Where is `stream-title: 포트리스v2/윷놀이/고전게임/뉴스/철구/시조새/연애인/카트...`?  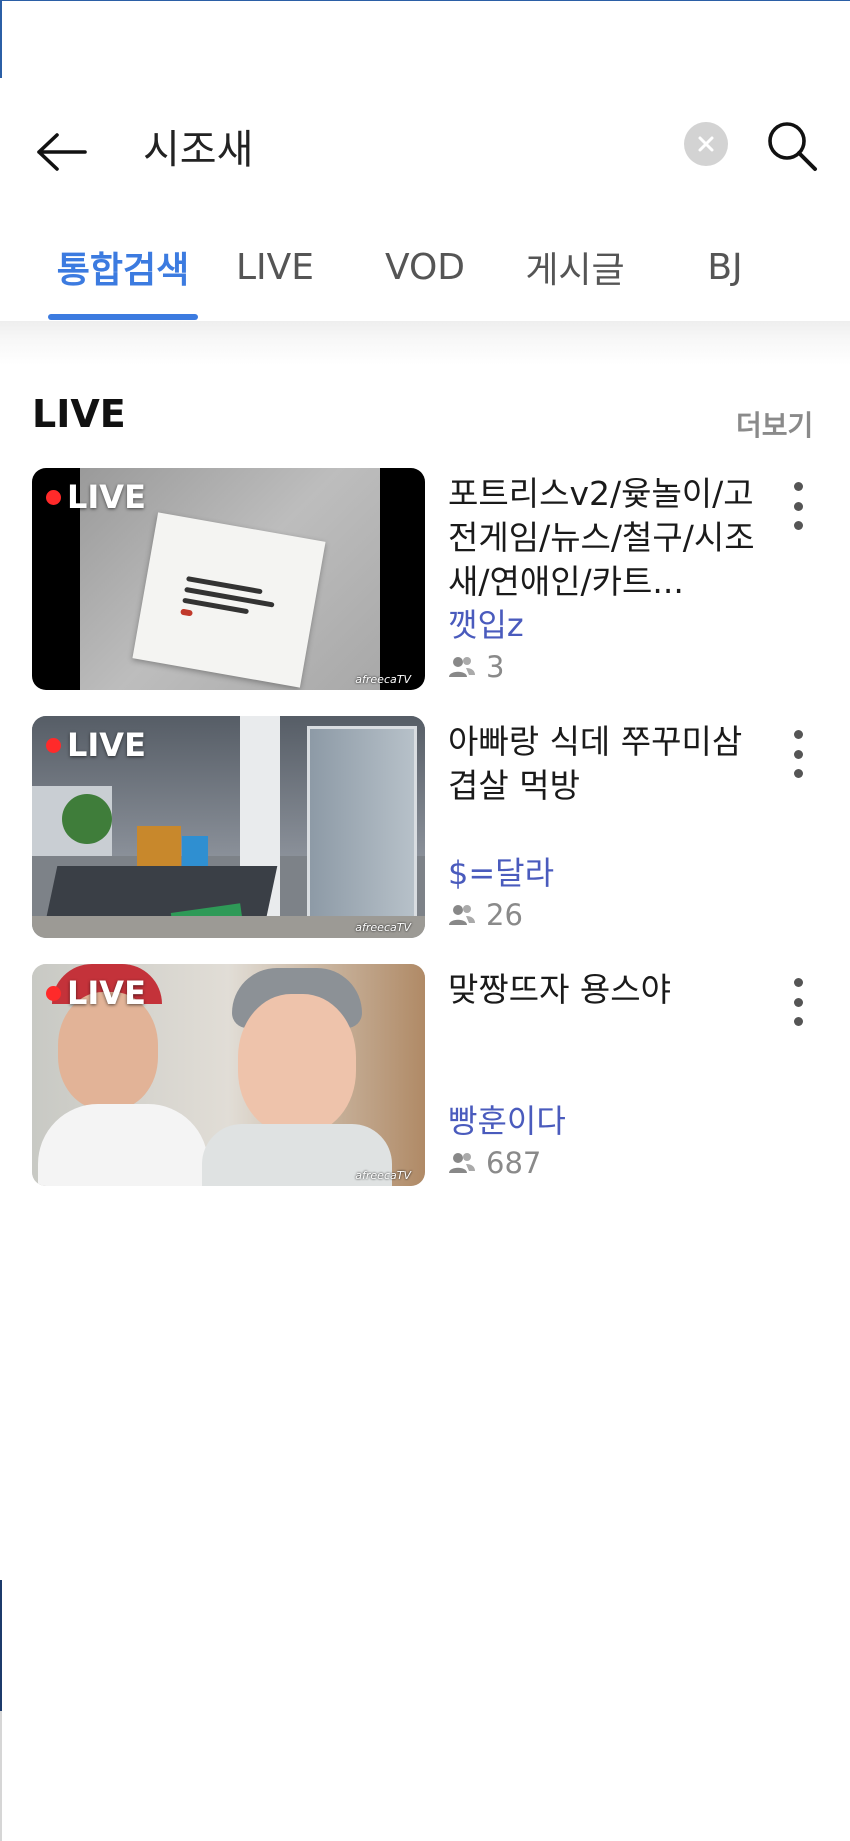 stream-title: 포트리스v2/윷놀이/고전게임/뉴스/철구/시조새/연애인/카트... is located at coordinates (608, 538).